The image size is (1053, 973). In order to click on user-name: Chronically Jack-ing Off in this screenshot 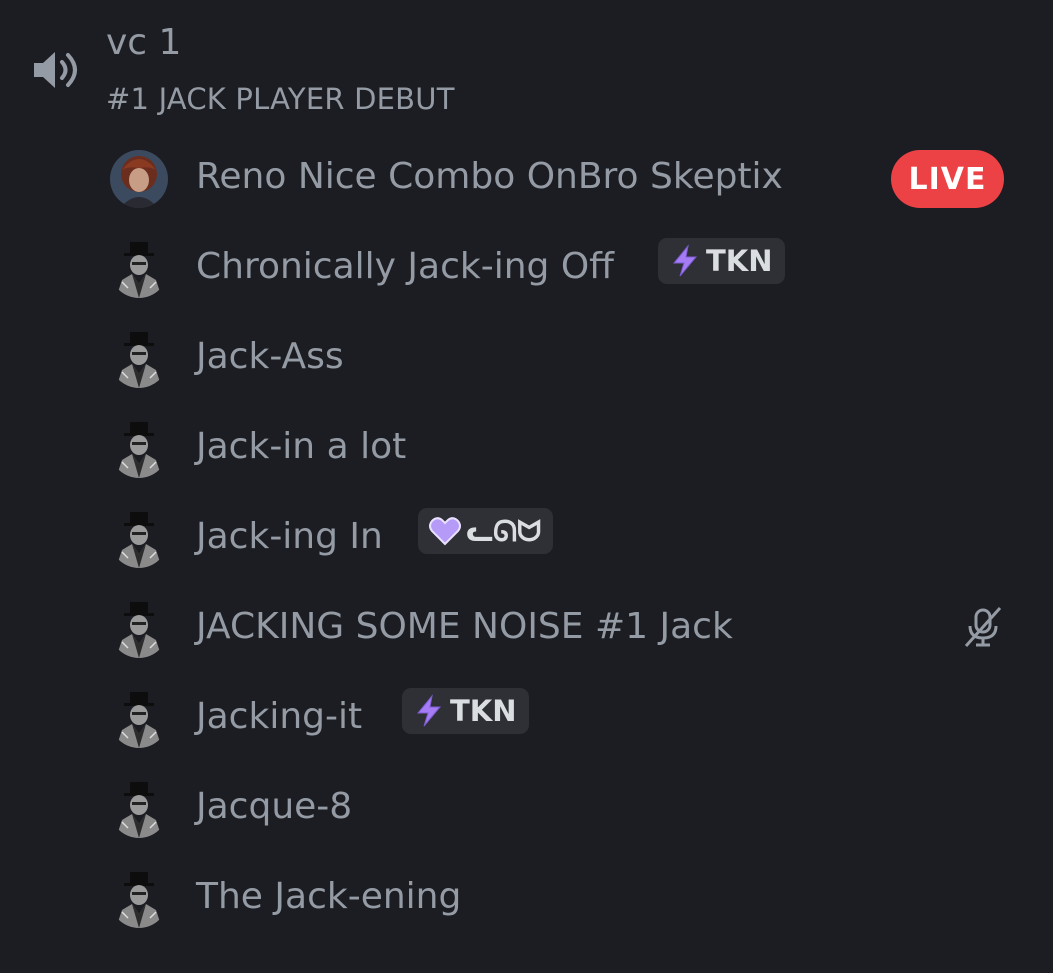, I will do `click(405, 266)`.